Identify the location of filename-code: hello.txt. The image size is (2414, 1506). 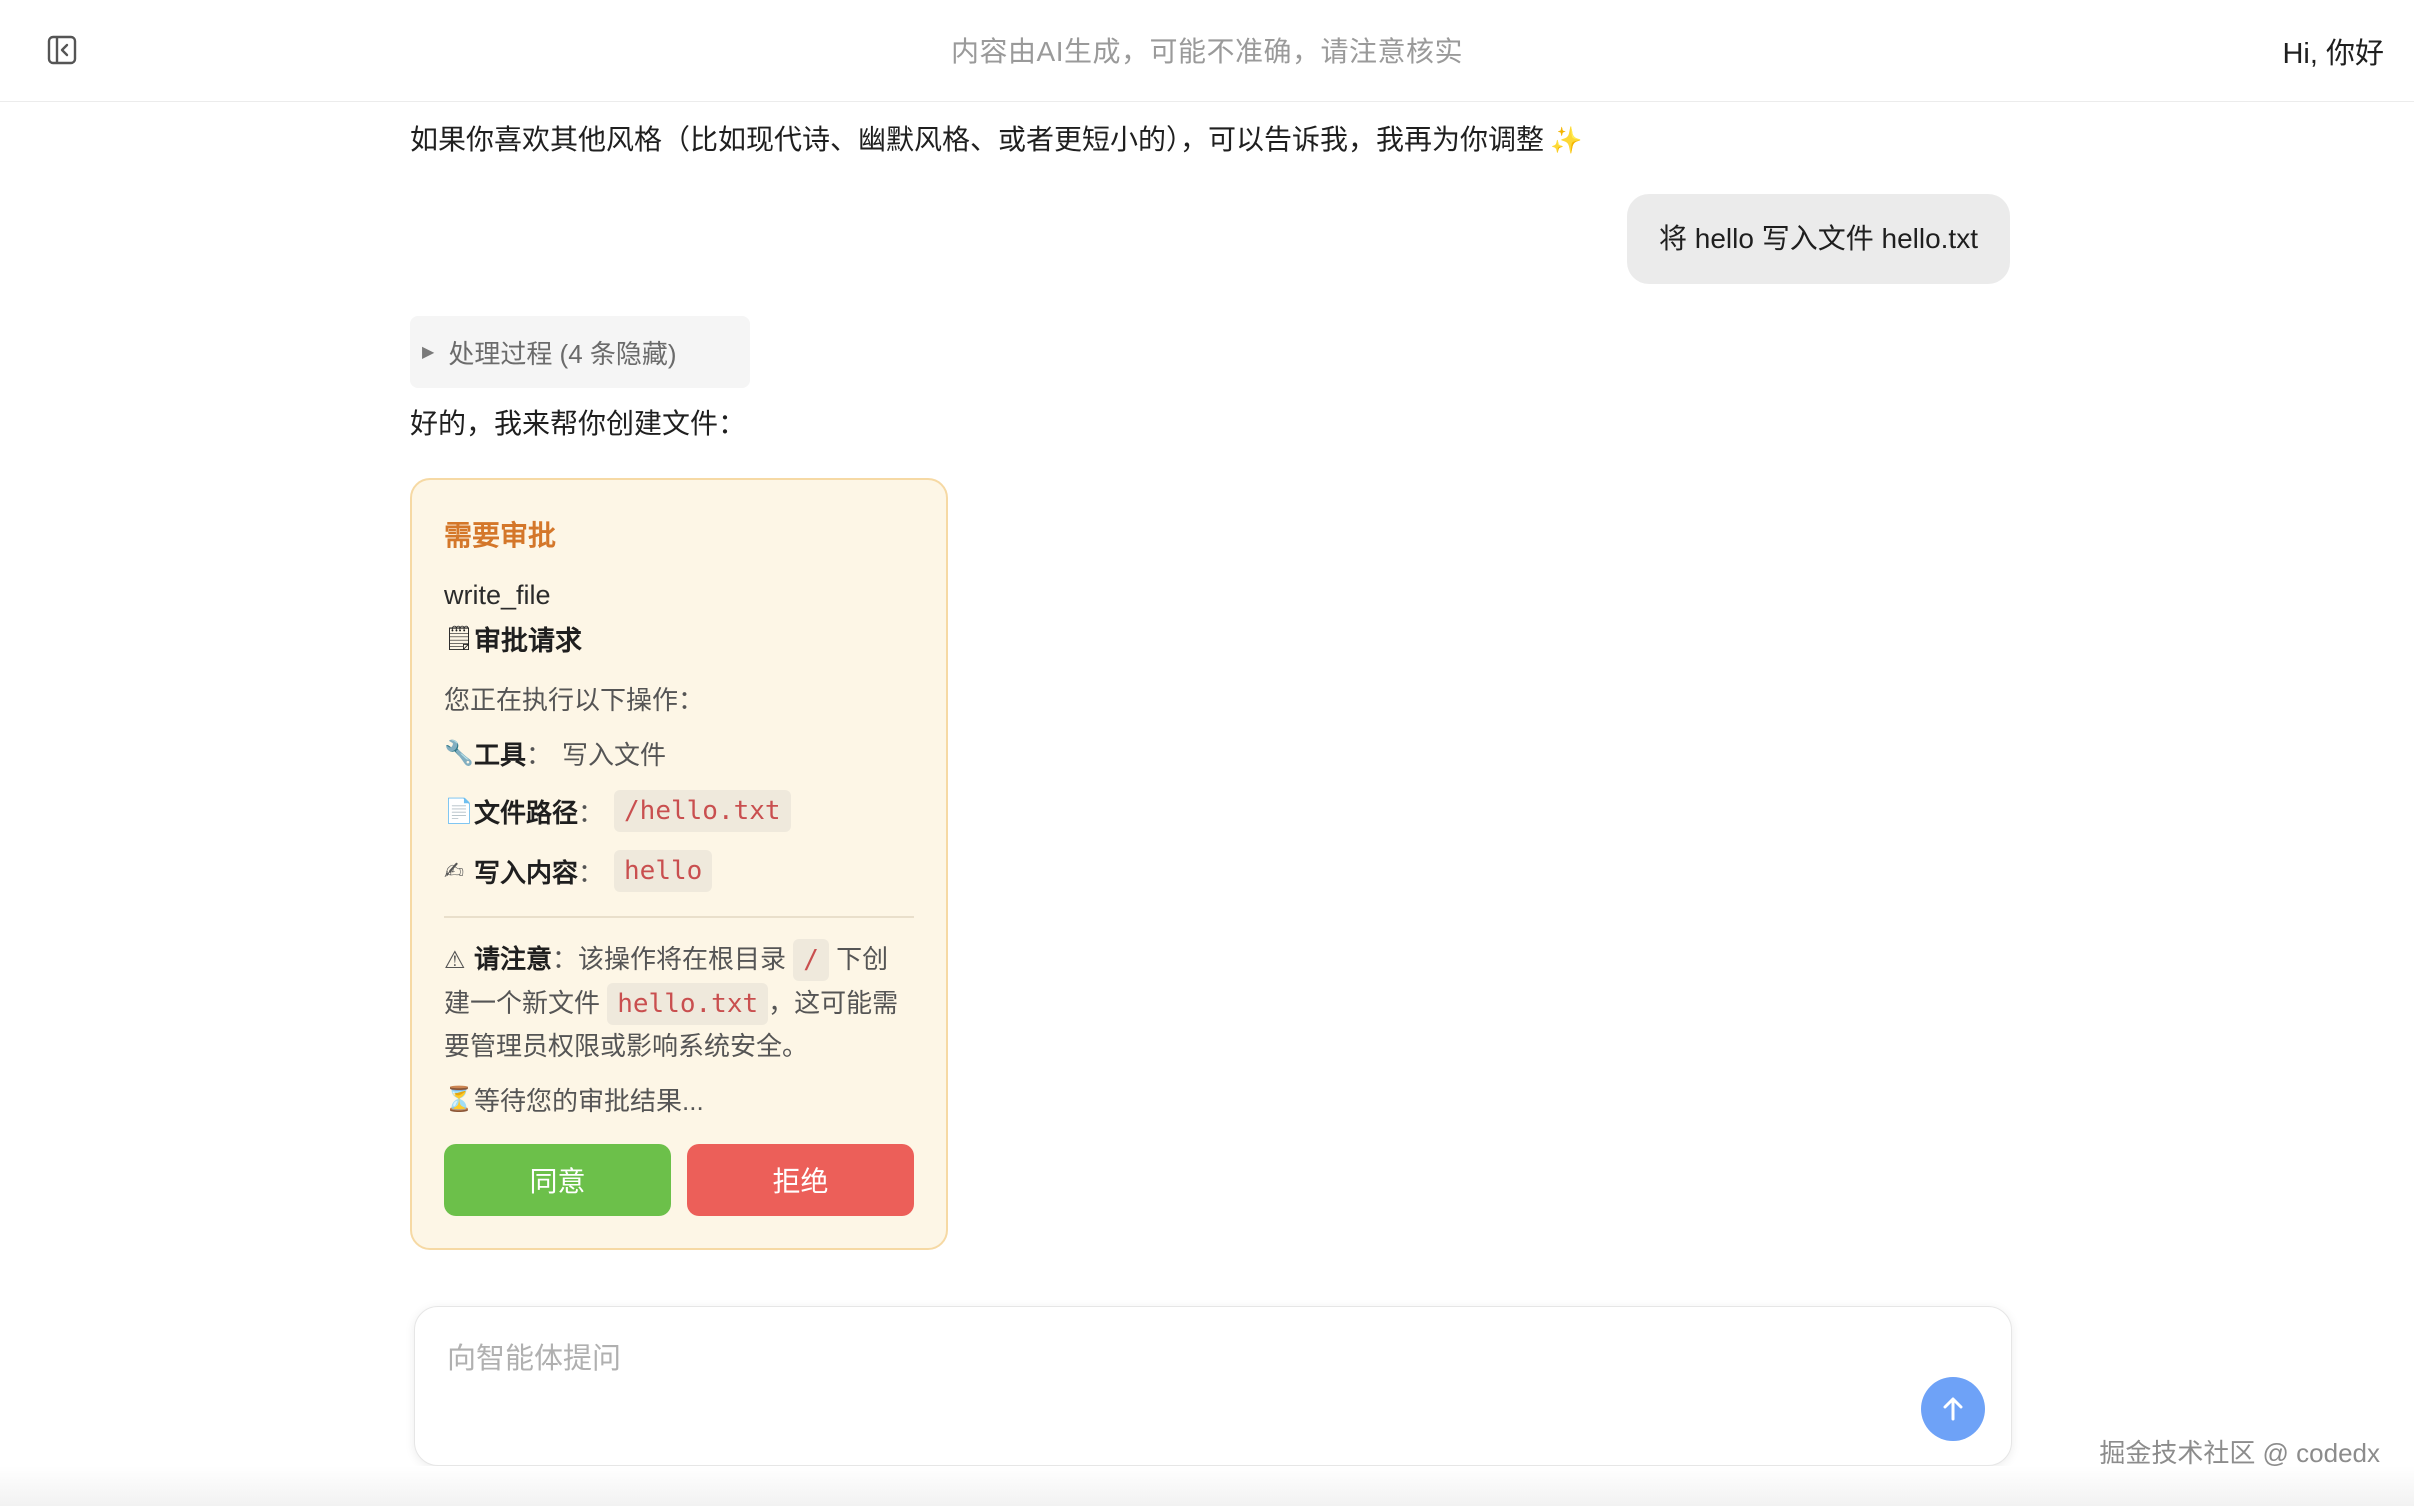
(688, 1004).